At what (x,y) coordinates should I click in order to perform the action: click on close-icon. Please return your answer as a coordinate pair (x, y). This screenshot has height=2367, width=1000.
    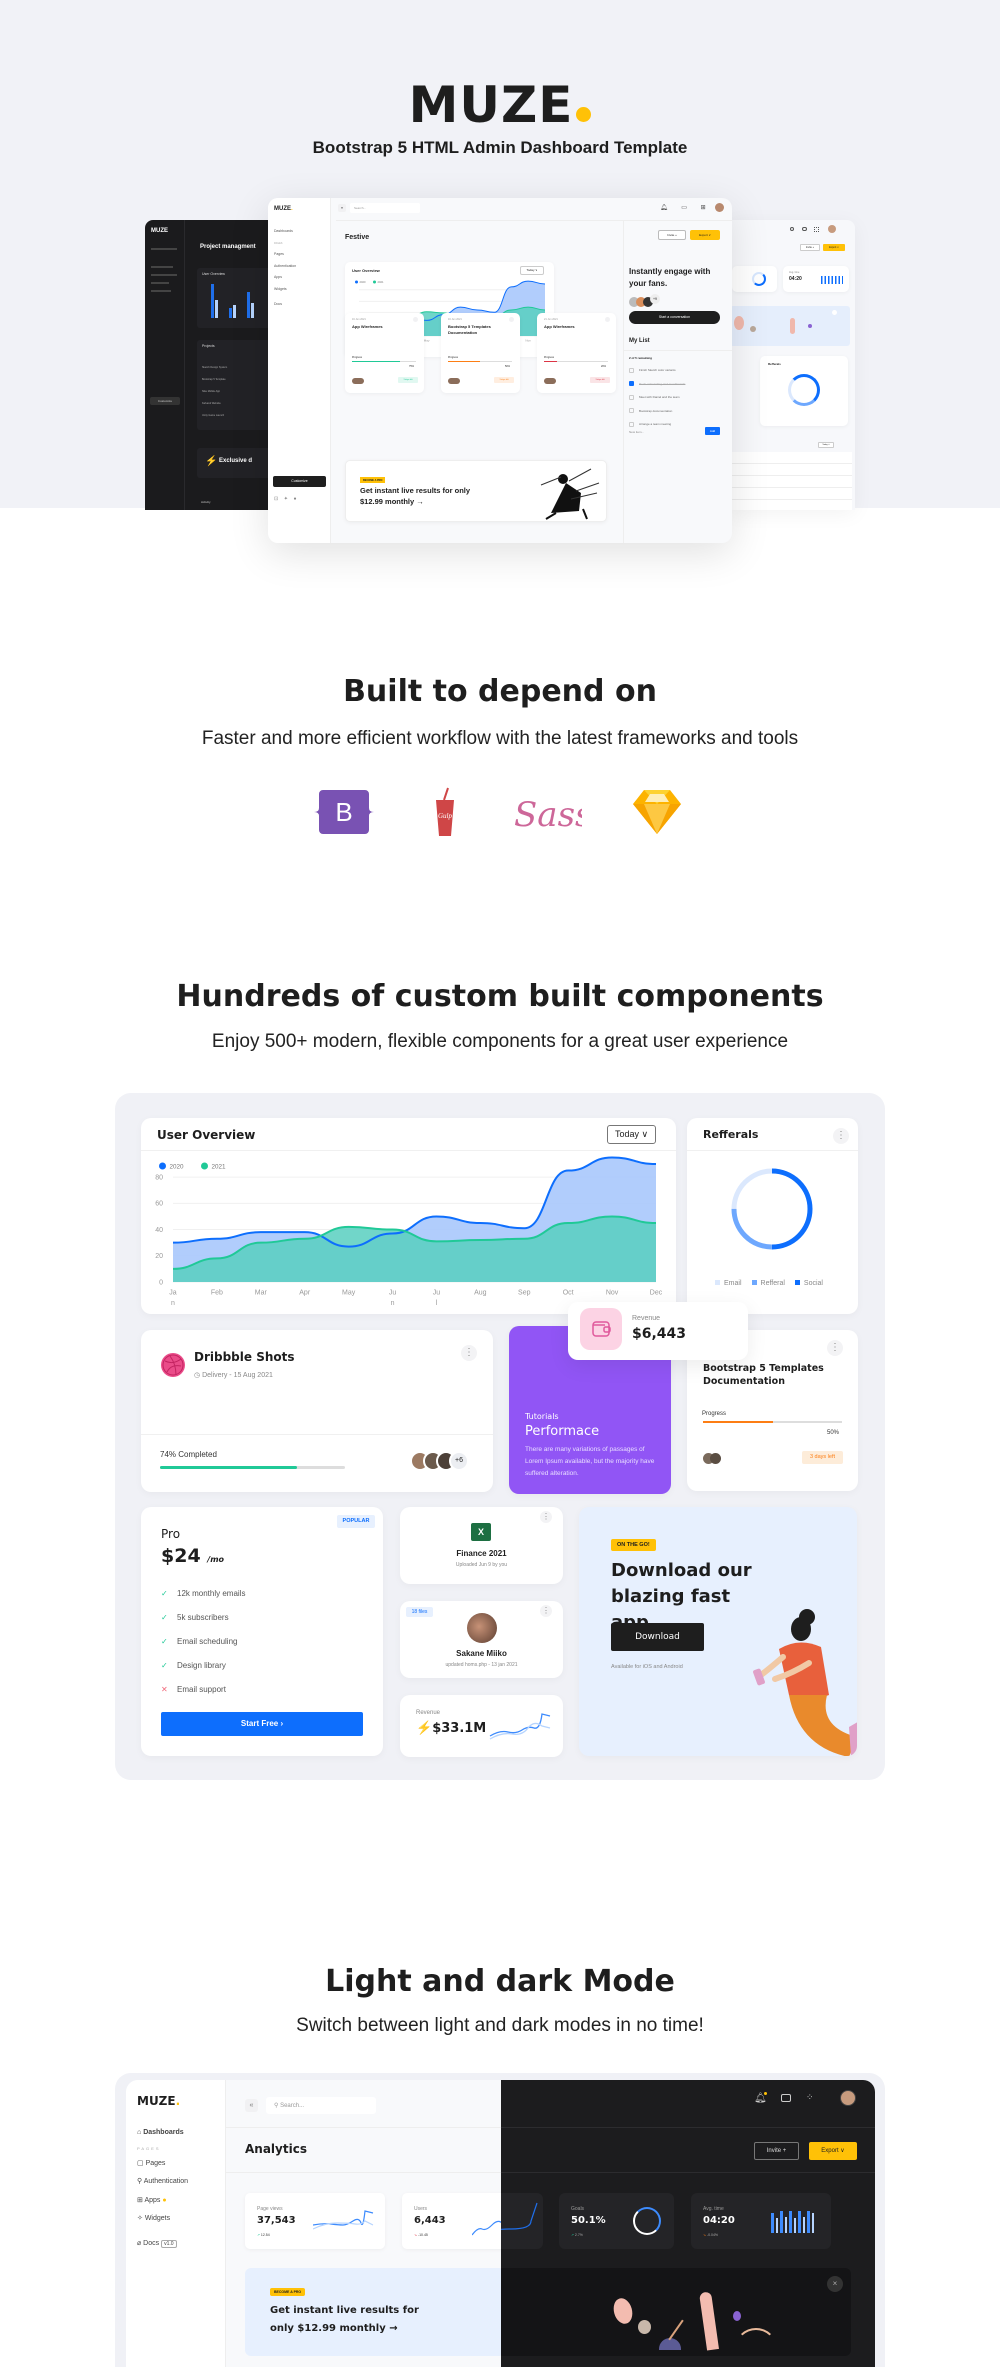
    Looking at the image, I should click on (834, 312).